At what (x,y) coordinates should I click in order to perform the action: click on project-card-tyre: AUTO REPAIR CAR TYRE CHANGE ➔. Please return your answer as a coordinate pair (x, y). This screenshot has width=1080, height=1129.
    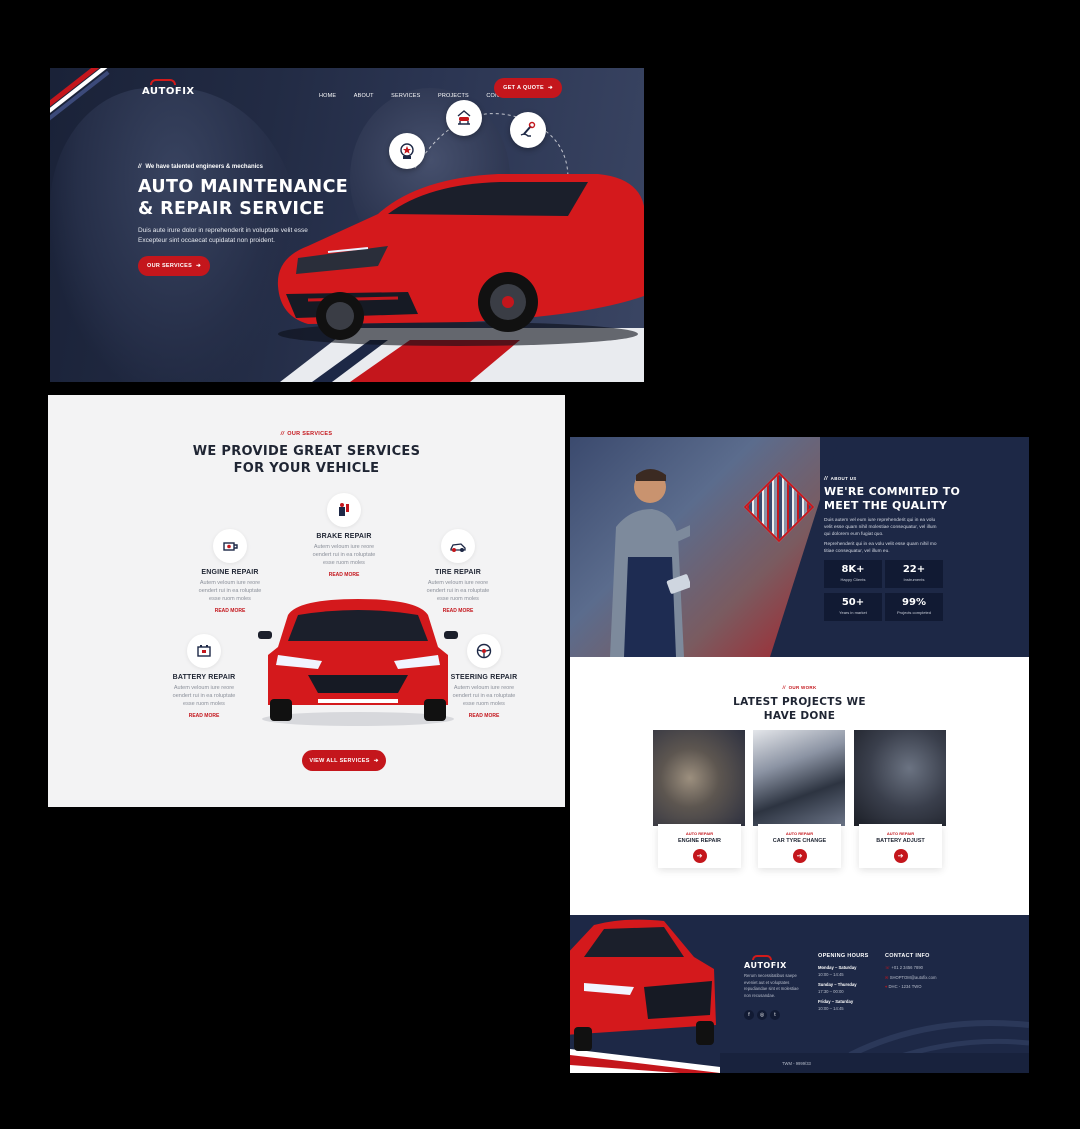
    Looking at the image, I should click on (799, 799).